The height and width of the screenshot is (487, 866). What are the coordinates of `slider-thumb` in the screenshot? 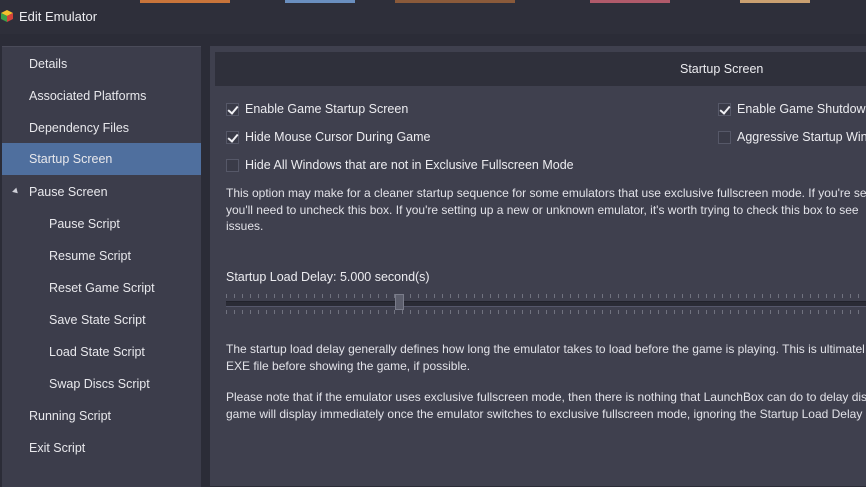 It's located at (399, 302).